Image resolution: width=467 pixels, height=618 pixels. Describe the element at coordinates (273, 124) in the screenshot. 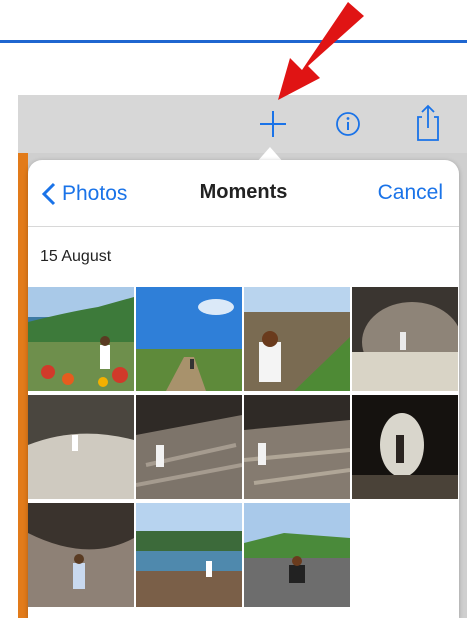

I see `plus-icon` at that location.